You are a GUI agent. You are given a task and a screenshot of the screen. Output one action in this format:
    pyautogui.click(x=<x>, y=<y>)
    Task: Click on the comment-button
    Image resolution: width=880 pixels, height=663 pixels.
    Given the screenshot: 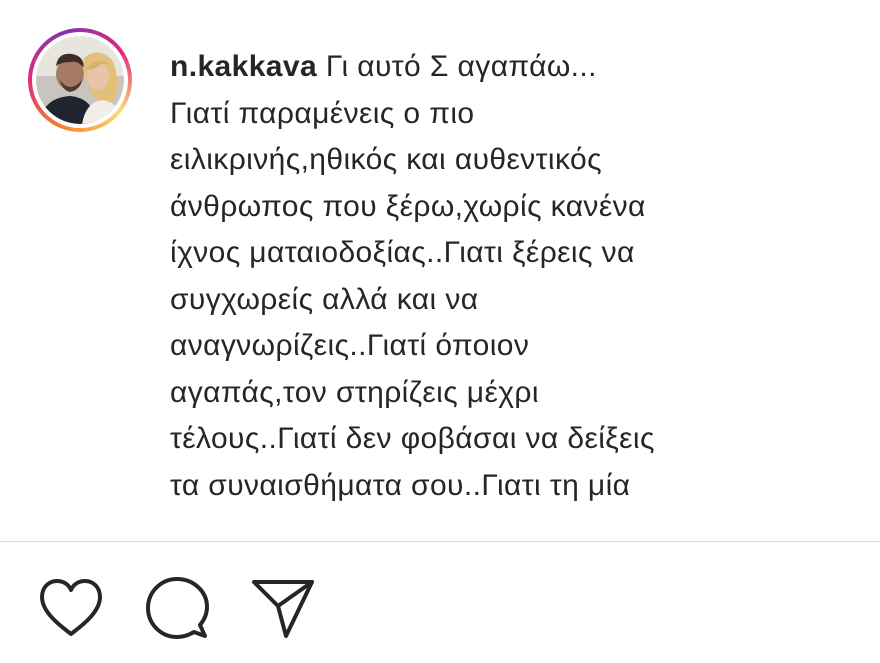 What is the action you would take?
    pyautogui.click(x=177, y=608)
    